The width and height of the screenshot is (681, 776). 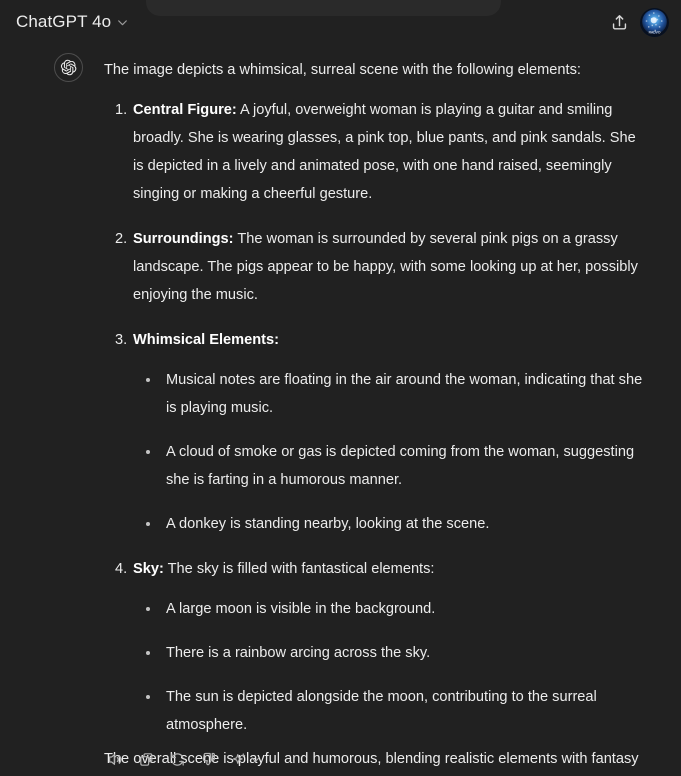 I want to click on model-switch-button, so click(x=244, y=759).